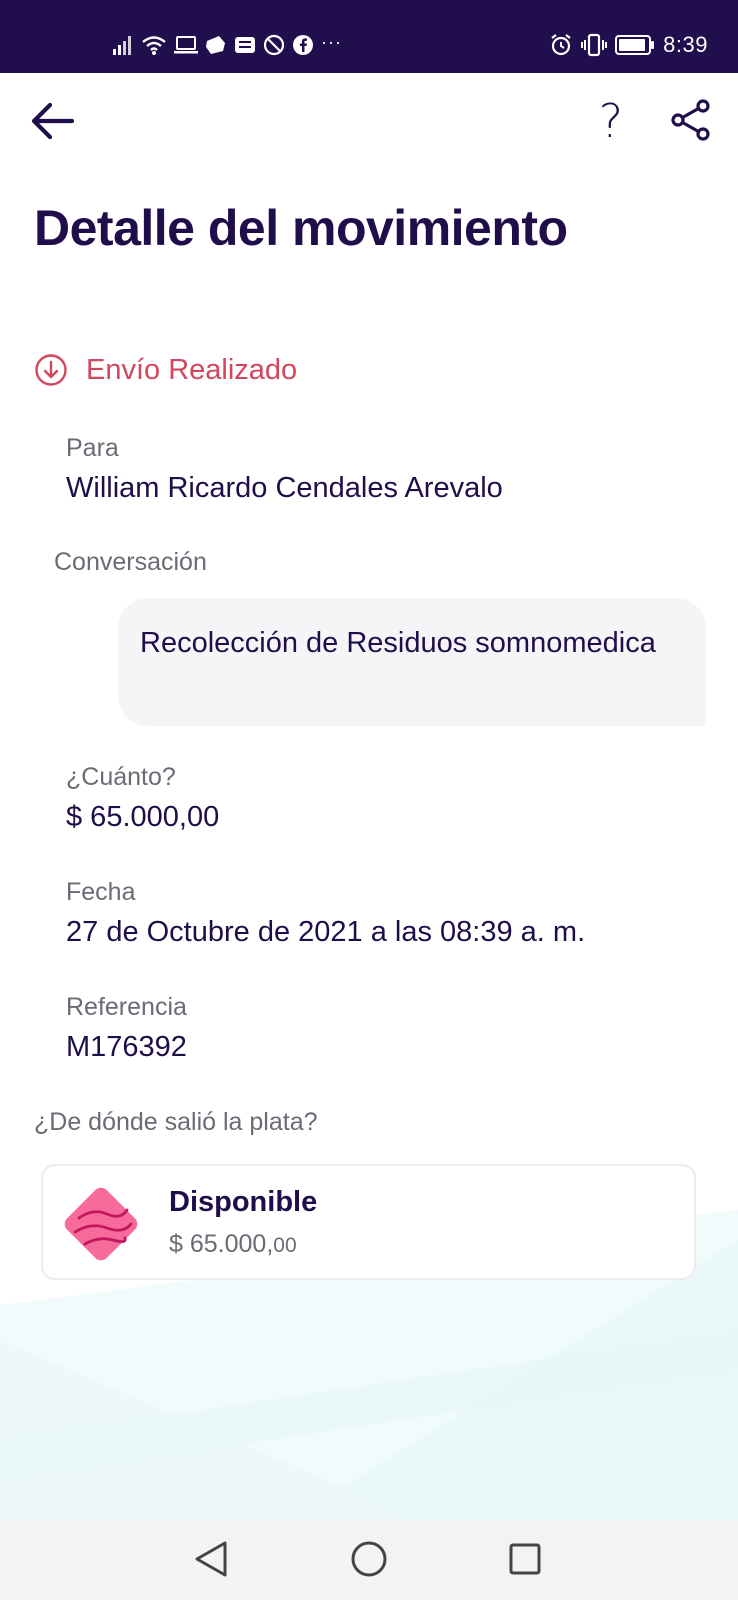 This screenshot has height=1600, width=738. Describe the element at coordinates (635, 45) in the screenshot. I see `battery-icon` at that location.